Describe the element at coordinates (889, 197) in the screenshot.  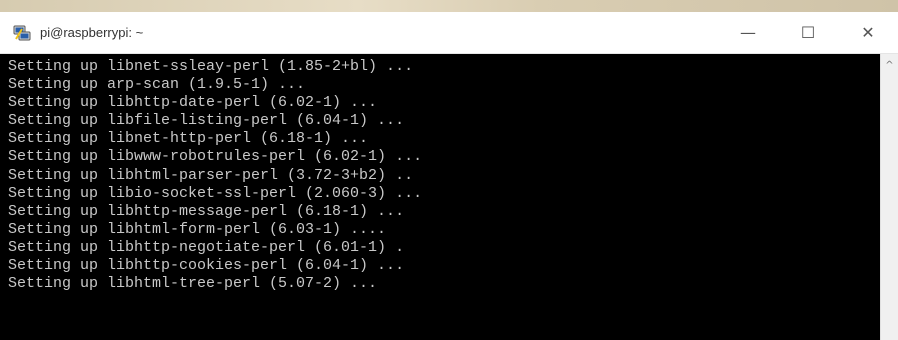
I see `vertical-scrollbar: ^` at that location.